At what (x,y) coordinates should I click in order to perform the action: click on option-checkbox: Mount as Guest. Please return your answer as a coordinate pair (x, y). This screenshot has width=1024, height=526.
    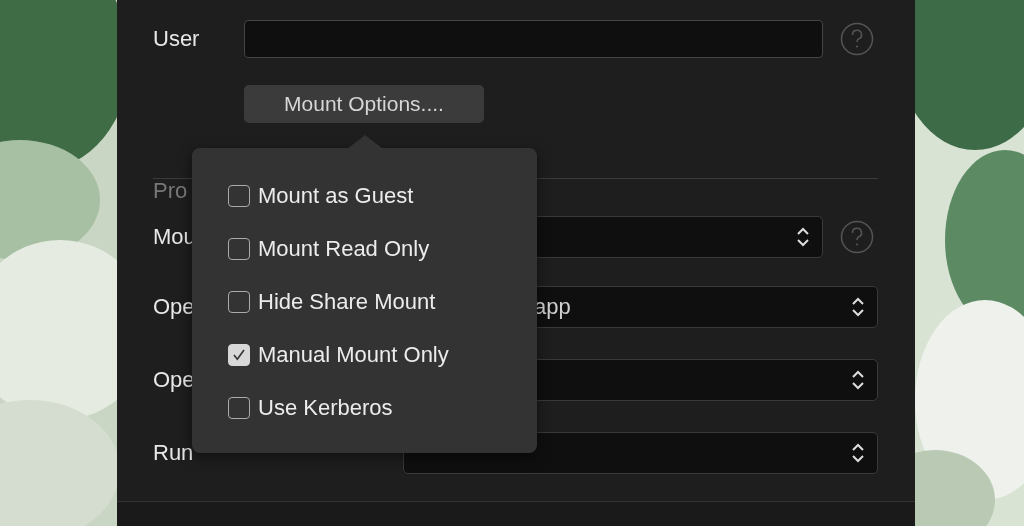
    Looking at the image, I should click on (321, 196).